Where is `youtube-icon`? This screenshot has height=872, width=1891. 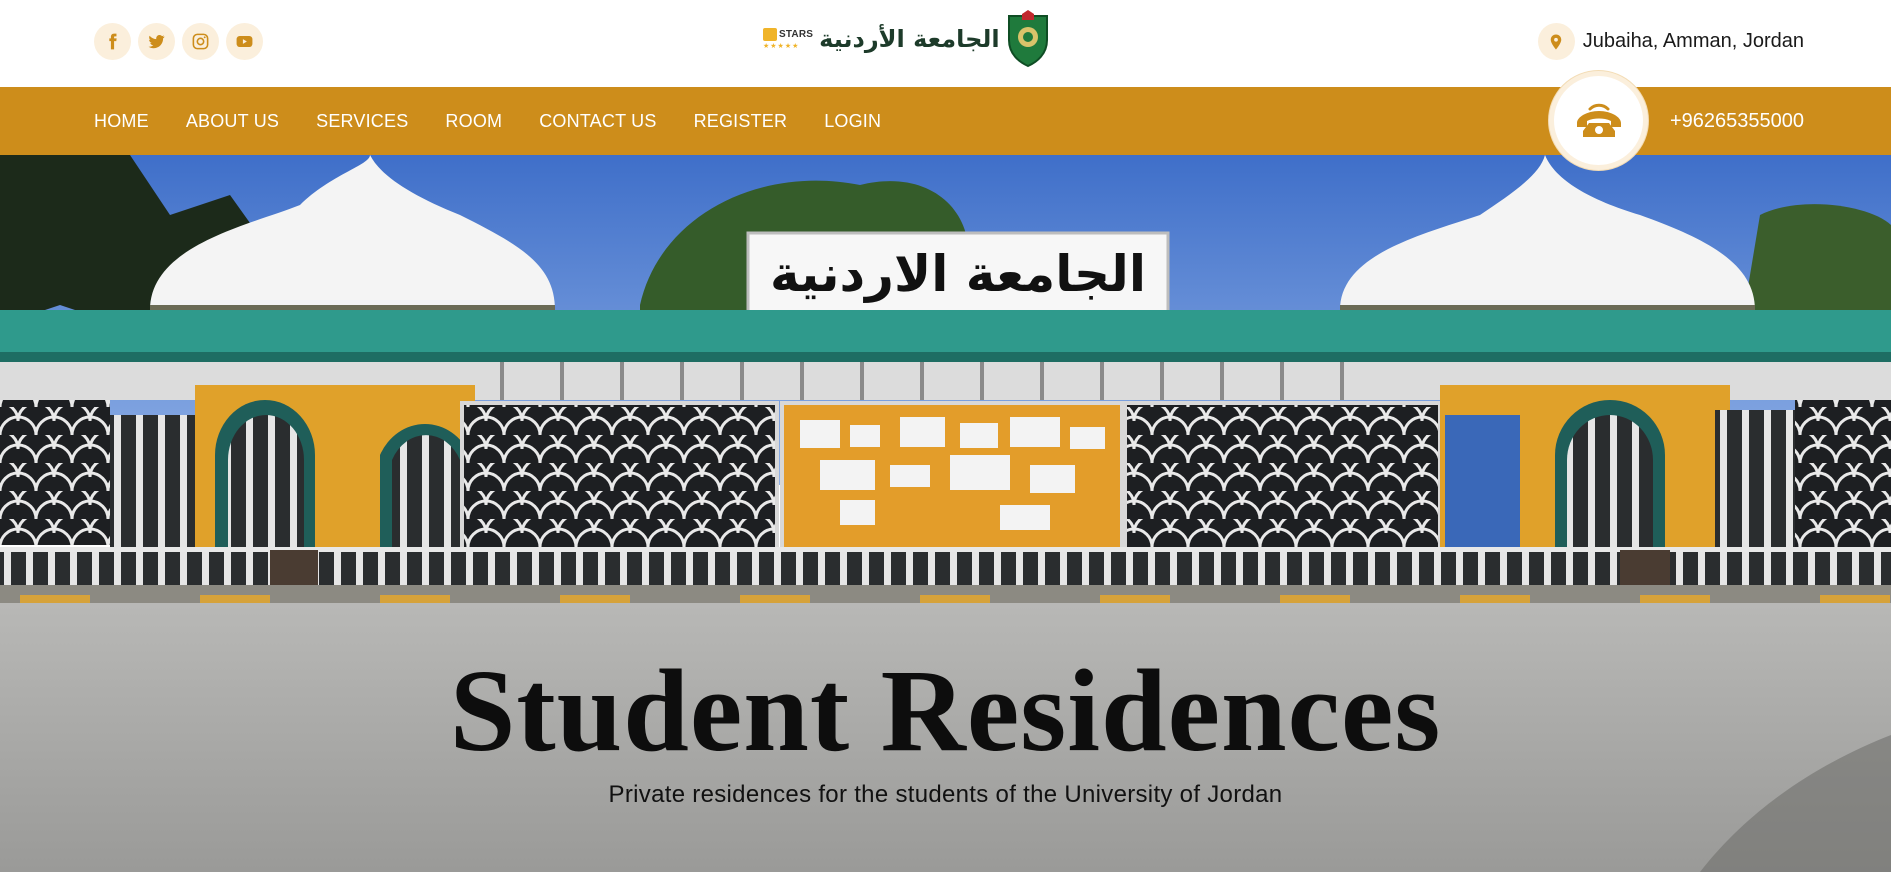
youtube-icon is located at coordinates (244, 41).